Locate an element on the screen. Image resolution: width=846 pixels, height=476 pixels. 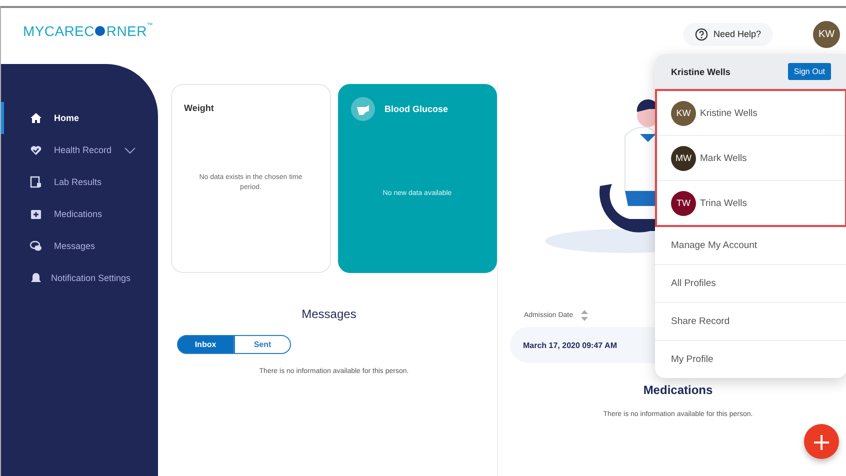
add-button: + is located at coordinates (821, 441).